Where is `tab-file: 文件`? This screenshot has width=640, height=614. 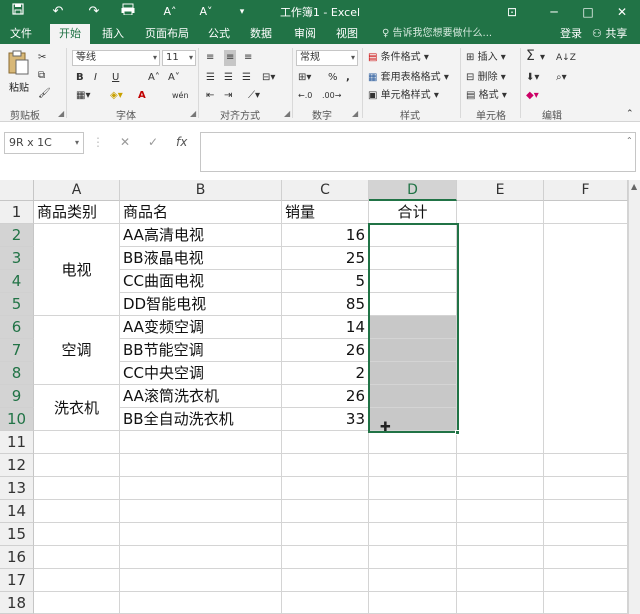 tab-file: 文件 is located at coordinates (21, 34).